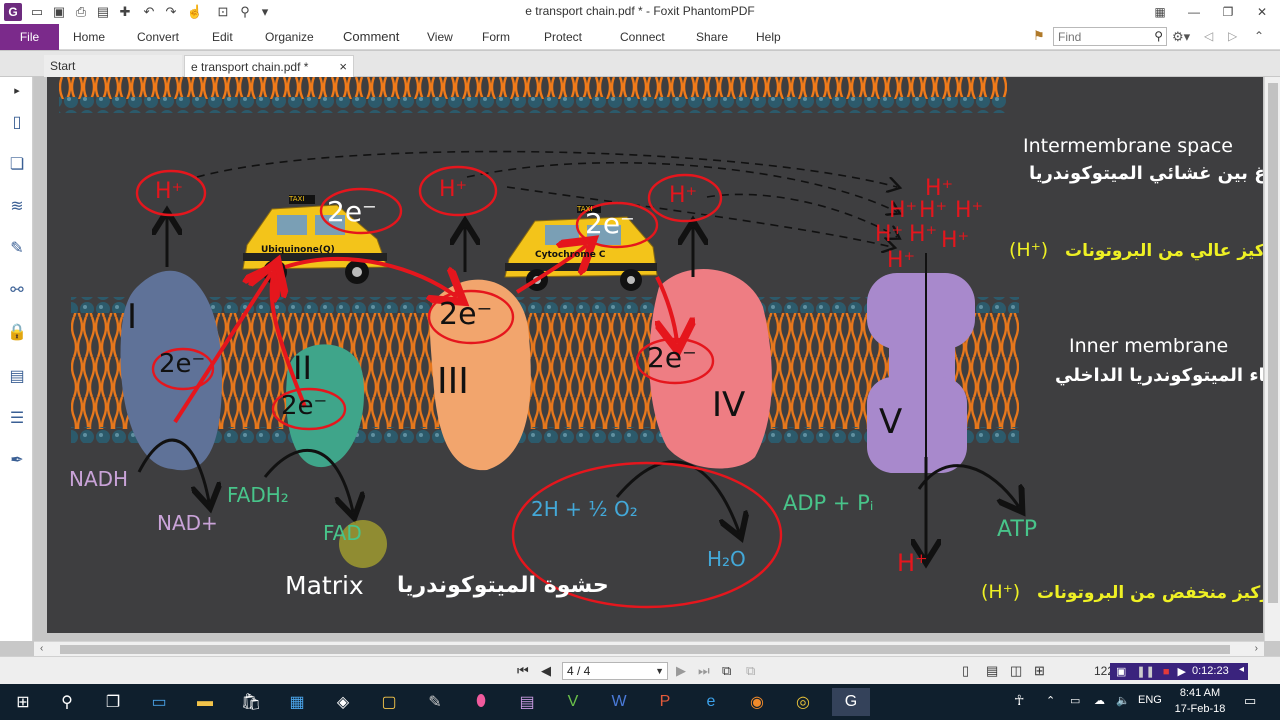  What do you see at coordinates (17, 164) in the screenshot?
I see `pages-icon: ❏` at bounding box center [17, 164].